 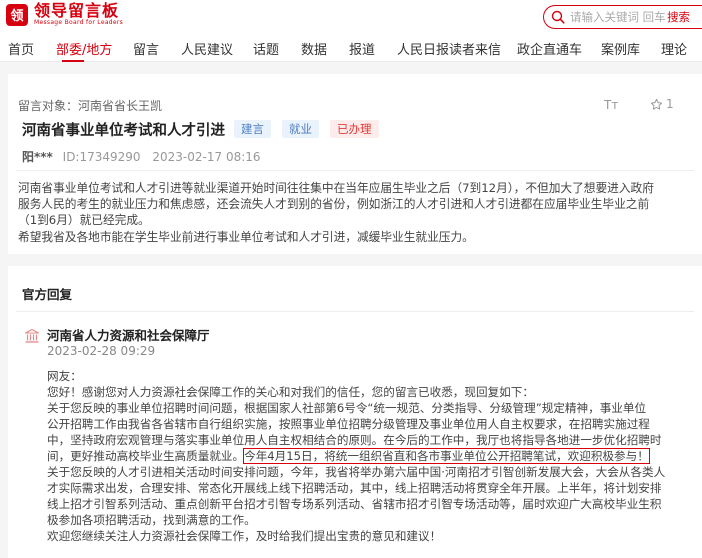 I want to click on tag-employment: 就业, so click(x=300, y=129).